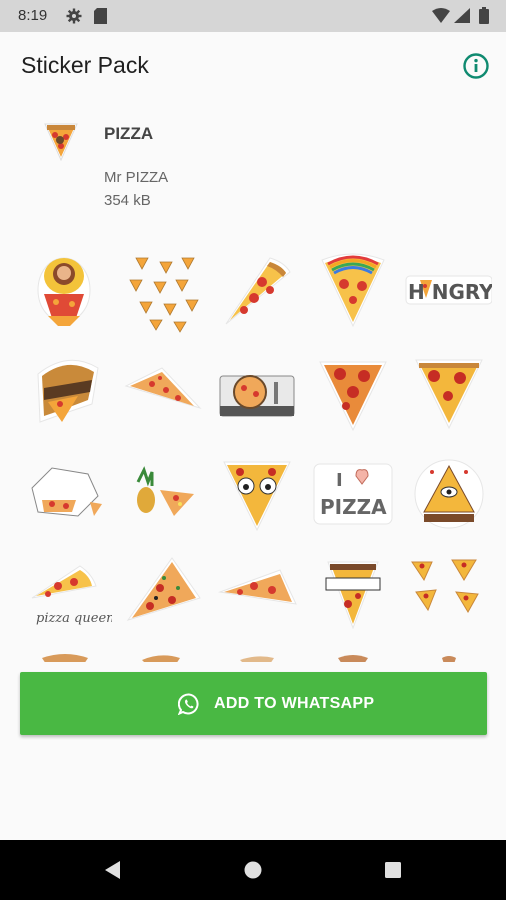 Image resolution: width=506 pixels, height=900 pixels. What do you see at coordinates (353, 507) in the screenshot?
I see `pizza-text: PIZZA` at bounding box center [353, 507].